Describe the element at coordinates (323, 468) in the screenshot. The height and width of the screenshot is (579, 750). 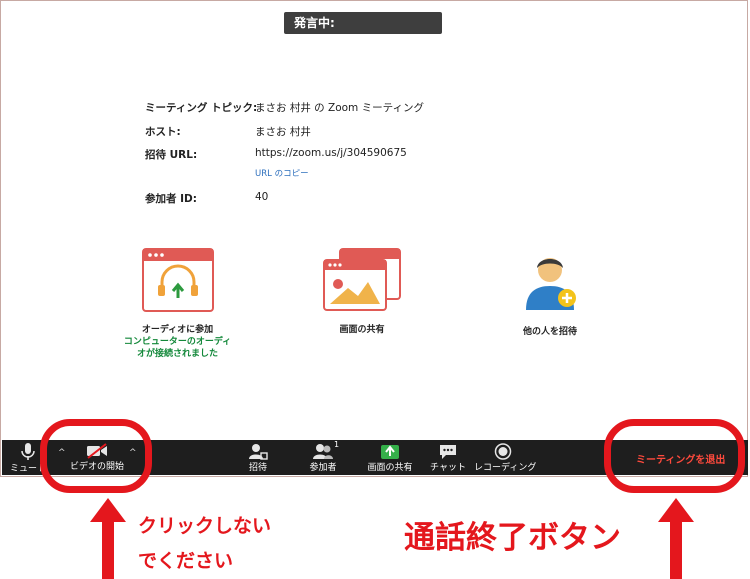
I see `participants-label: 参加者` at that location.